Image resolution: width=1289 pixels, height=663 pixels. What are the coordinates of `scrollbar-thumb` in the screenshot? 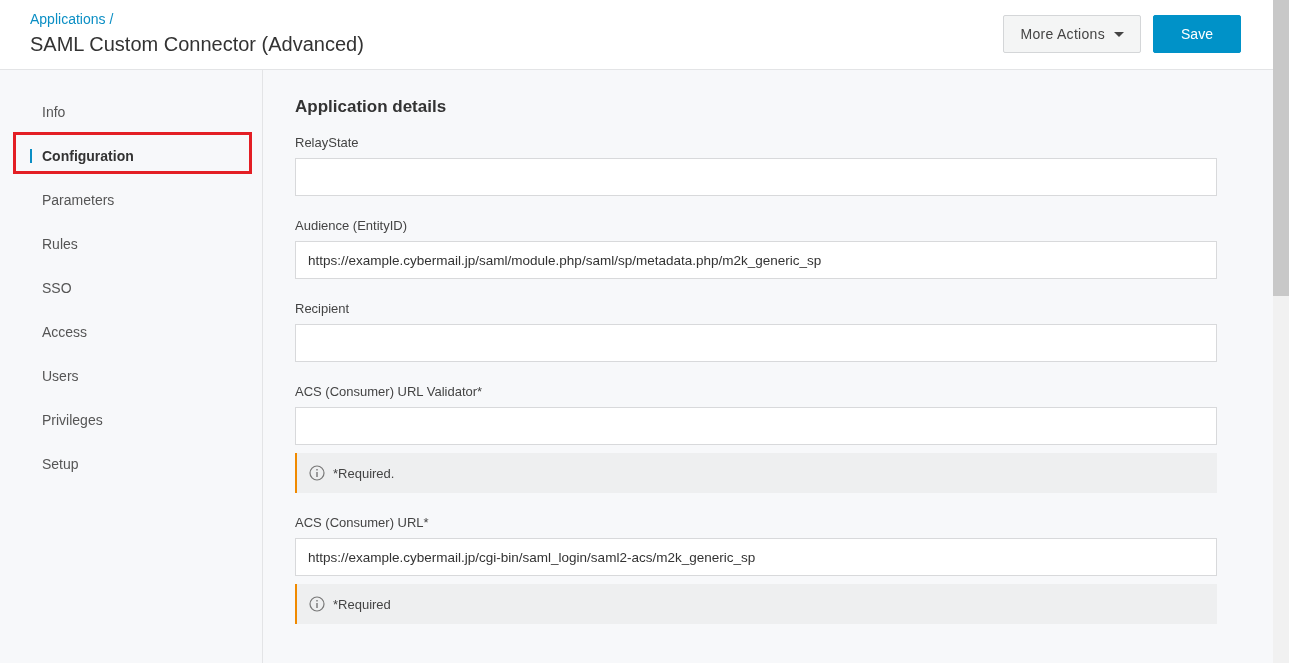 It's located at (1281, 148).